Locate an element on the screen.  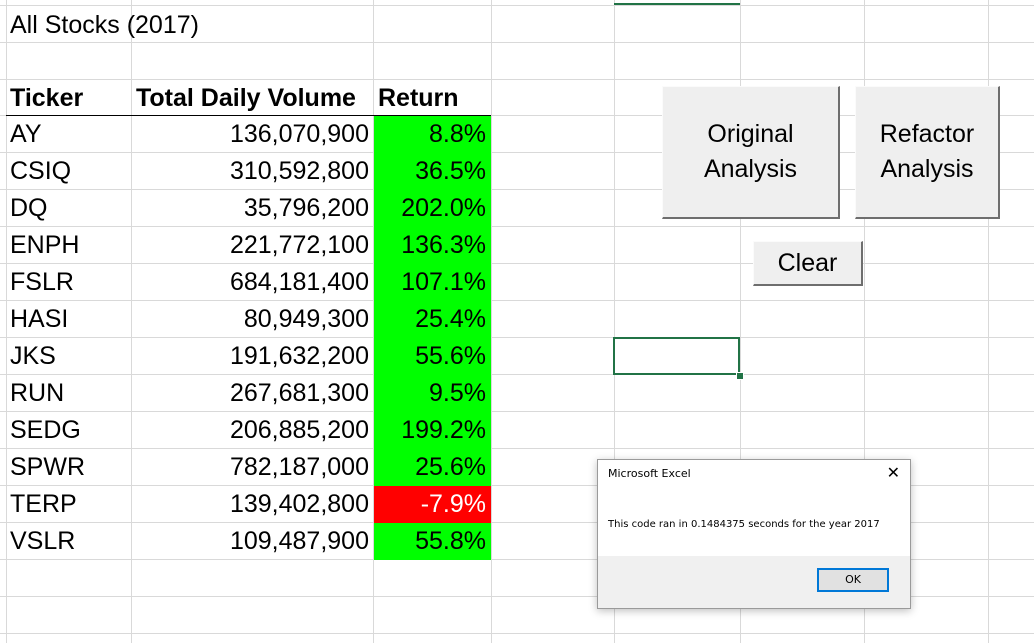
fill-handle is located at coordinates (740, 376).